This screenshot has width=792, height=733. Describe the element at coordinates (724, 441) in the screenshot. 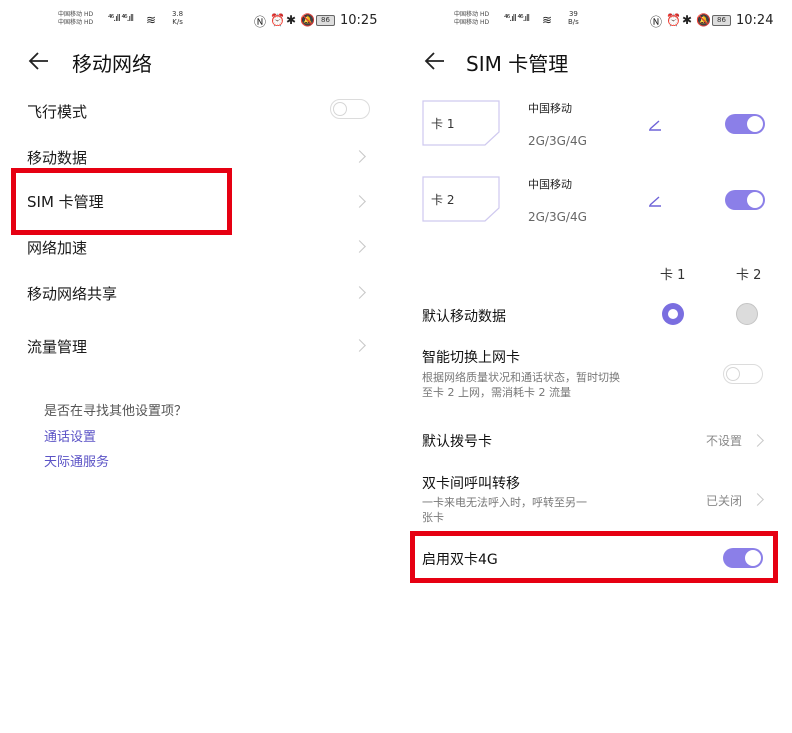

I see `default-dial-value: 不设置` at that location.